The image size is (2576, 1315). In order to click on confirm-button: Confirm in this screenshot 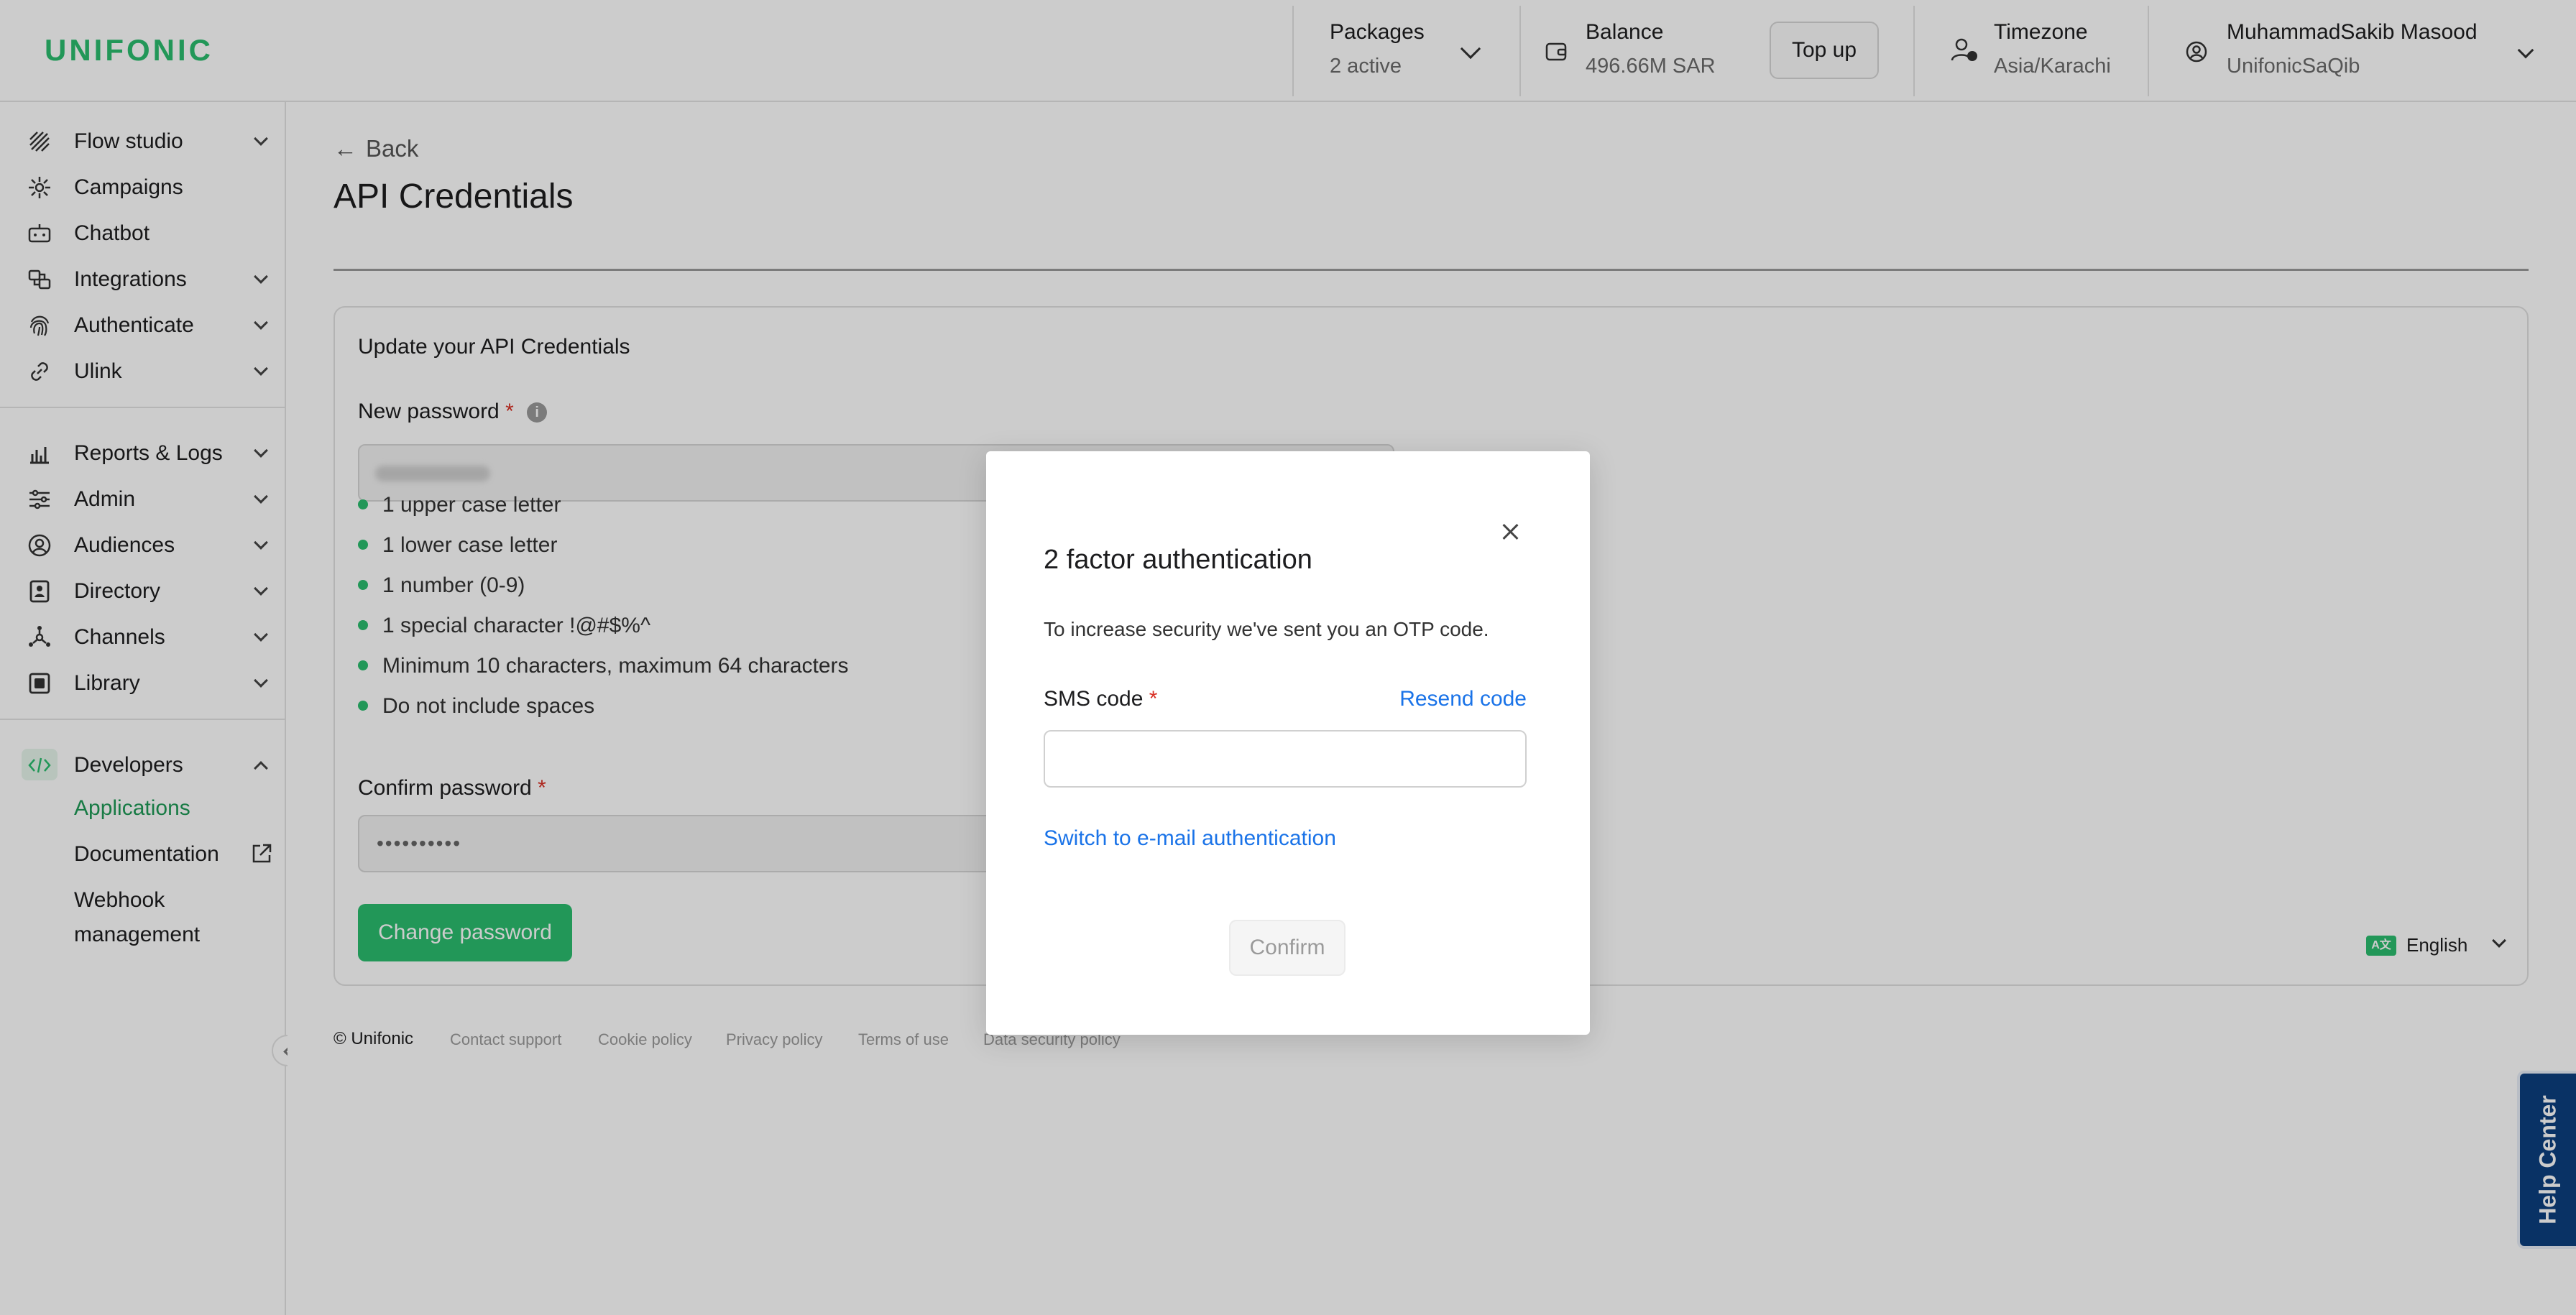, I will do `click(1287, 948)`.